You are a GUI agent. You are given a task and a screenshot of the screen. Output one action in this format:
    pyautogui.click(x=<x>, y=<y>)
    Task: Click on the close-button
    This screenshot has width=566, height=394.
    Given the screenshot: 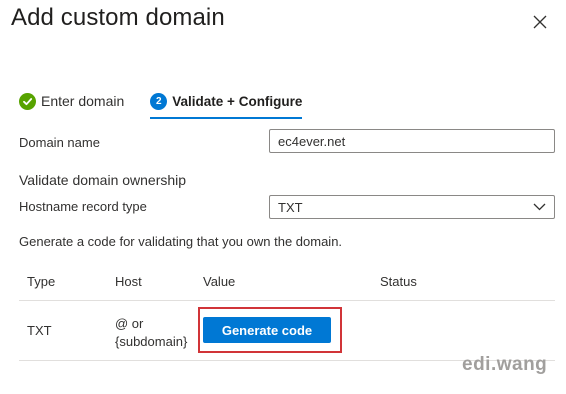 What is the action you would take?
    pyautogui.click(x=540, y=22)
    